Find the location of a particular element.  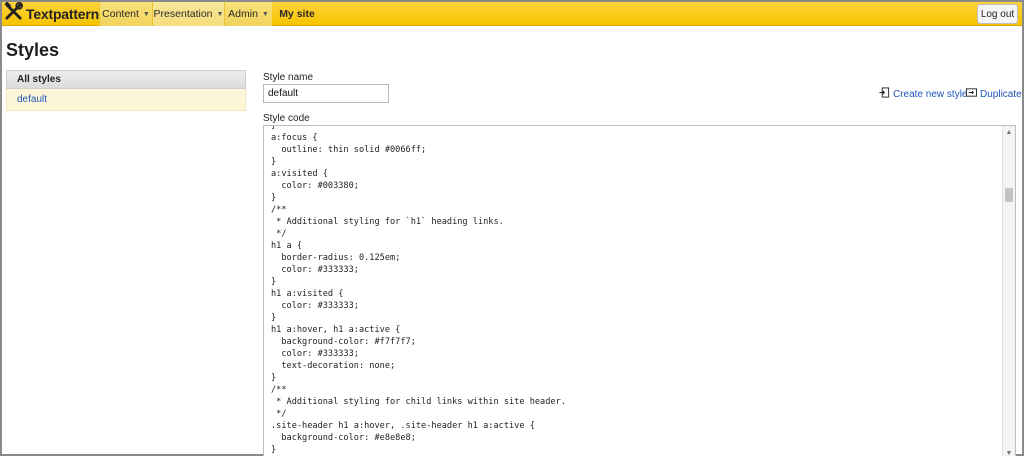

code-line: background-color: #e8e8e8; is located at coordinates (343, 438).